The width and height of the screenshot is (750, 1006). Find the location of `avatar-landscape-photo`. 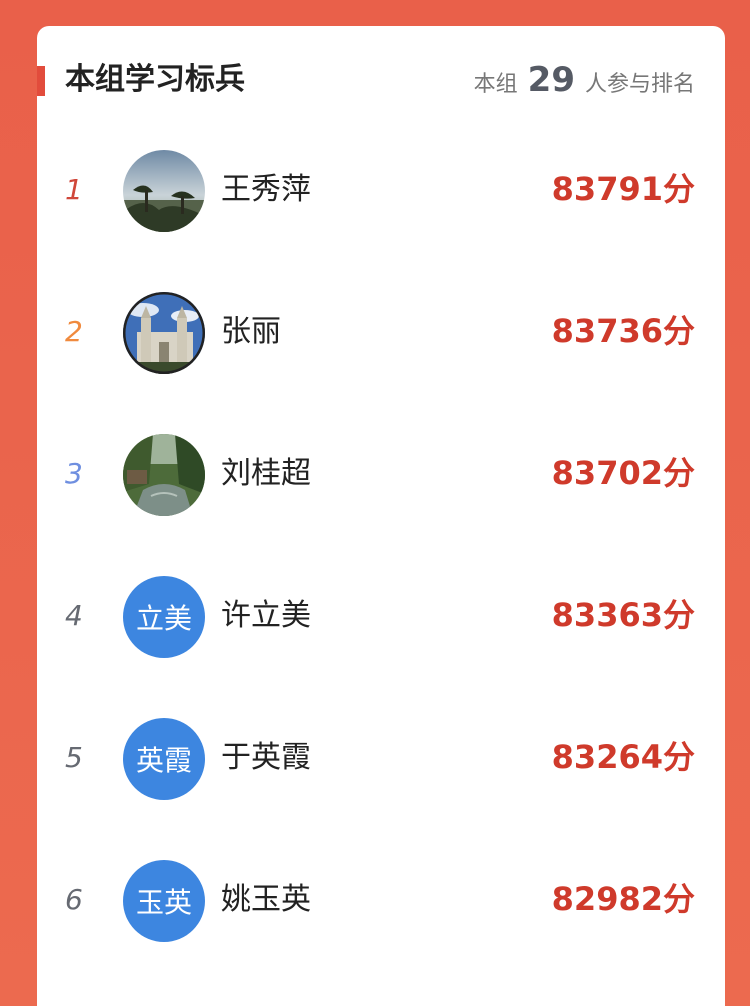

avatar-landscape-photo is located at coordinates (164, 191).